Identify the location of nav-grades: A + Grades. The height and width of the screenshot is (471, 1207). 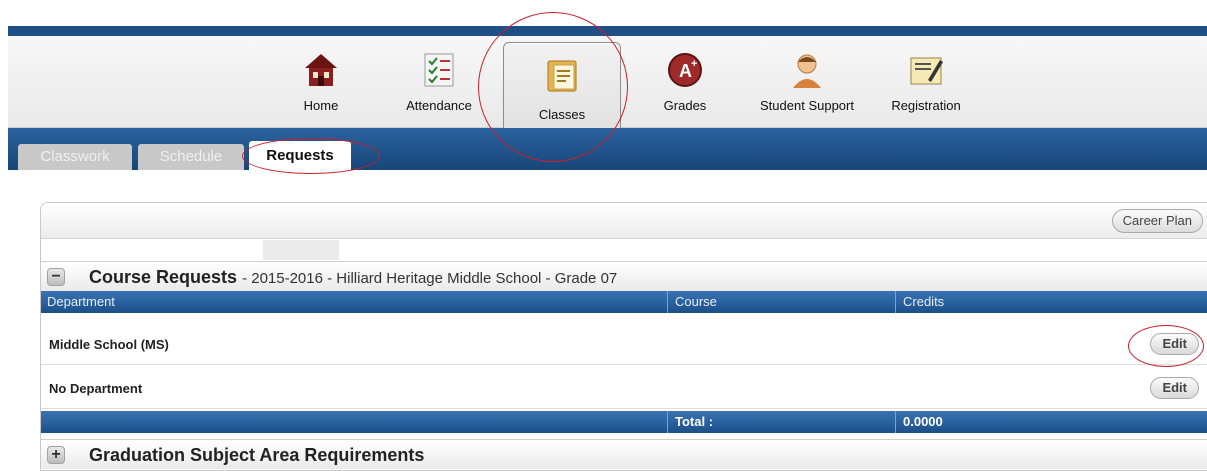
(685, 90).